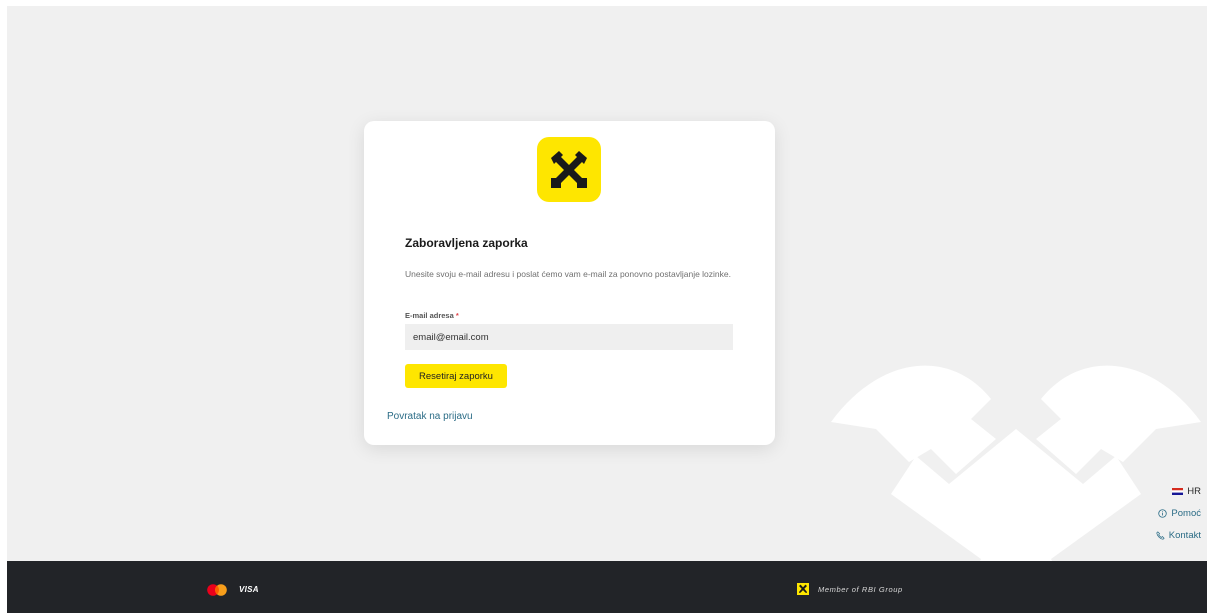 The width and height of the screenshot is (1207, 613). What do you see at coordinates (1163, 513) in the screenshot?
I see `info-circle-icon` at bounding box center [1163, 513].